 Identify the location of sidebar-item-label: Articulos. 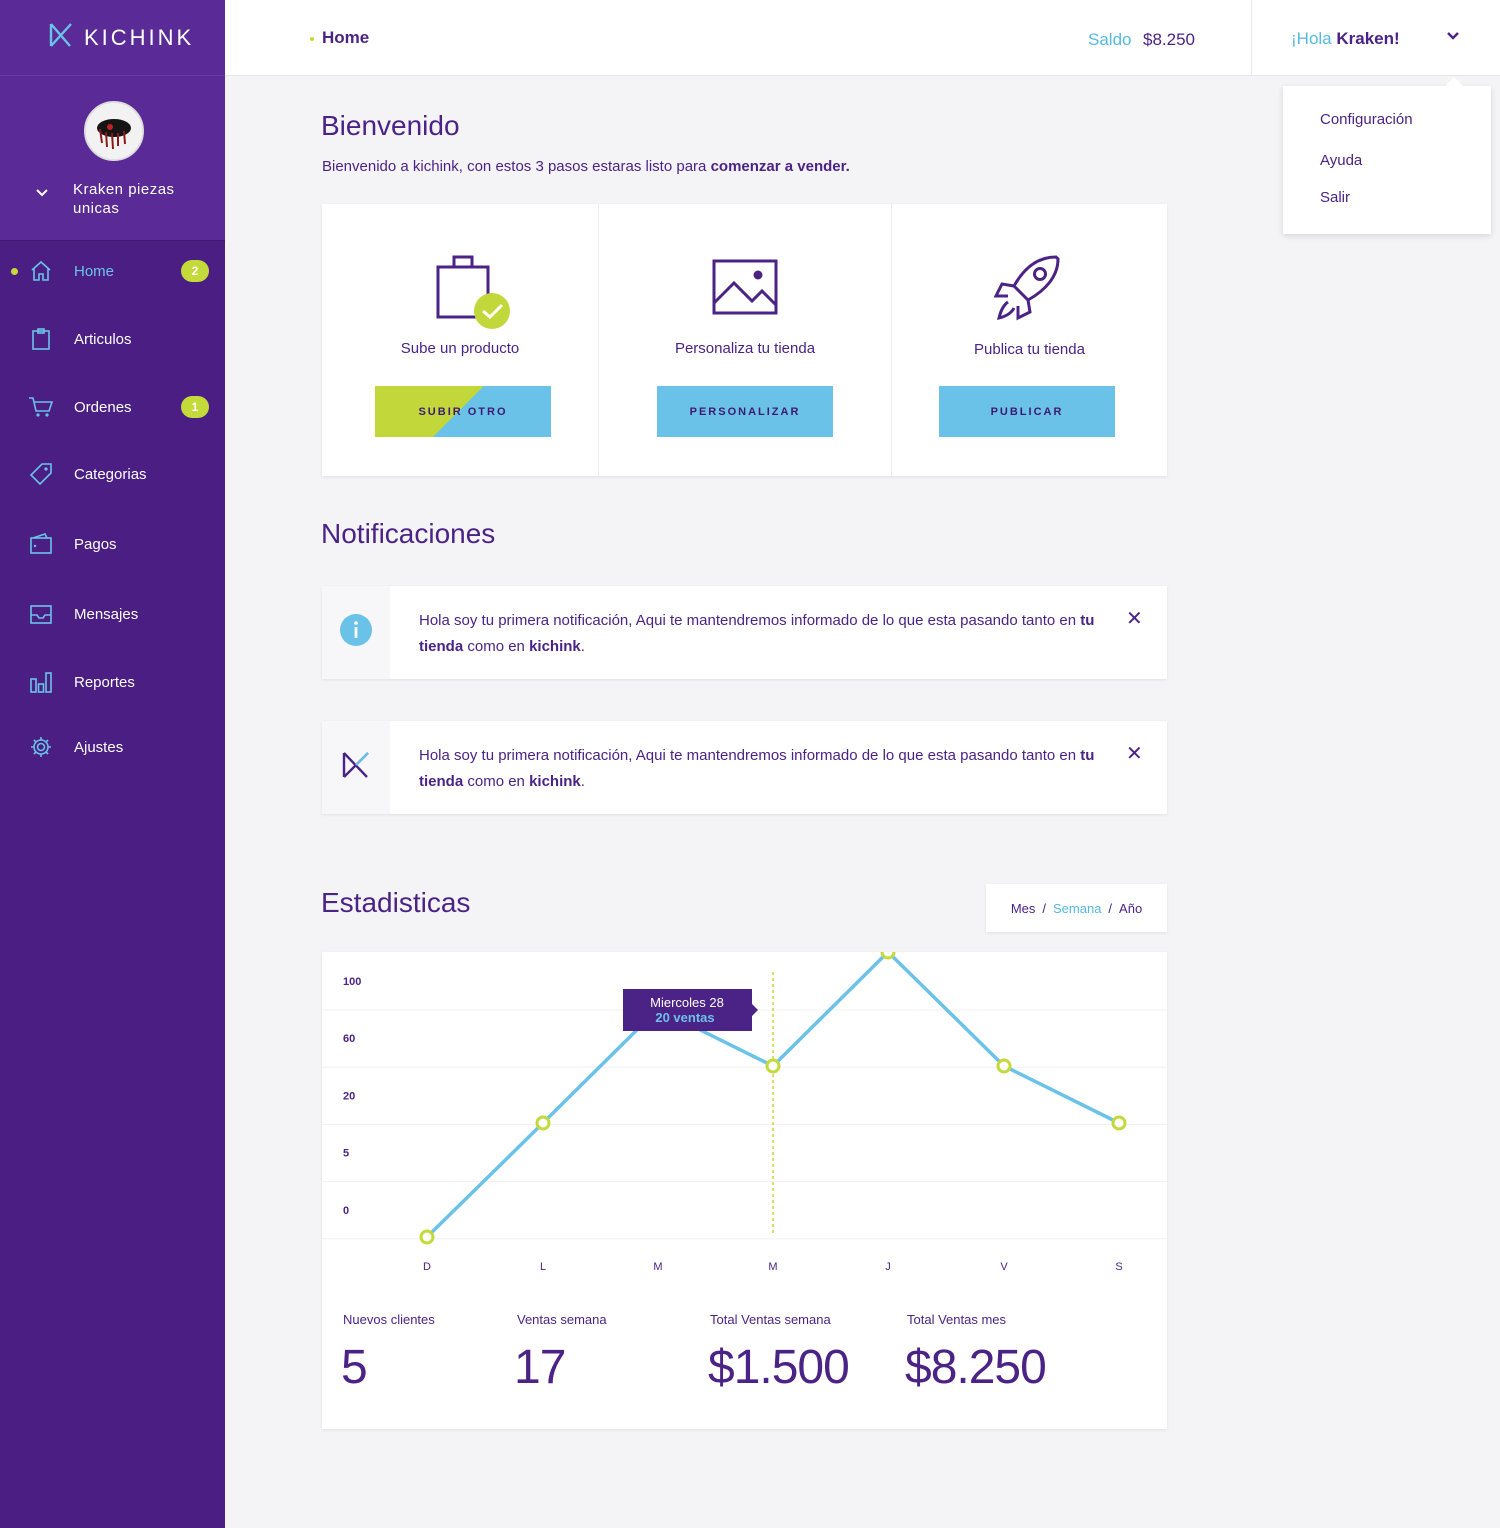
(103, 339).